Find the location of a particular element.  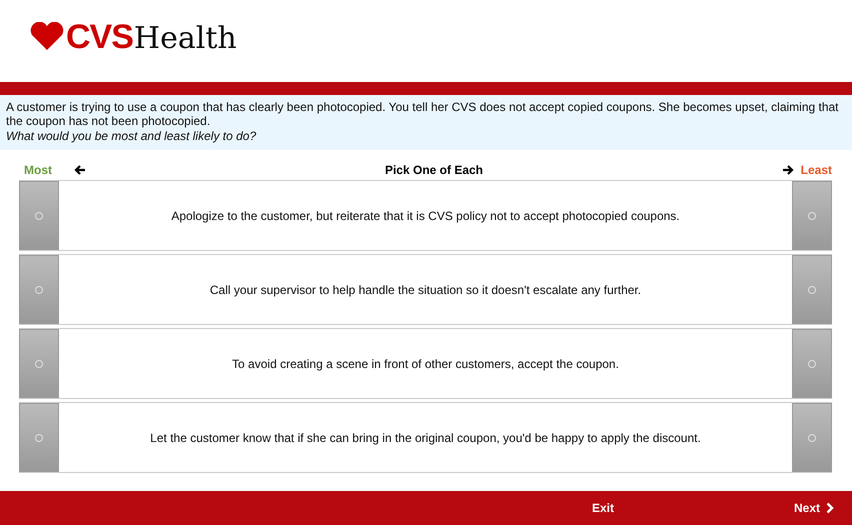

most-label: Most is located at coordinates (38, 170).